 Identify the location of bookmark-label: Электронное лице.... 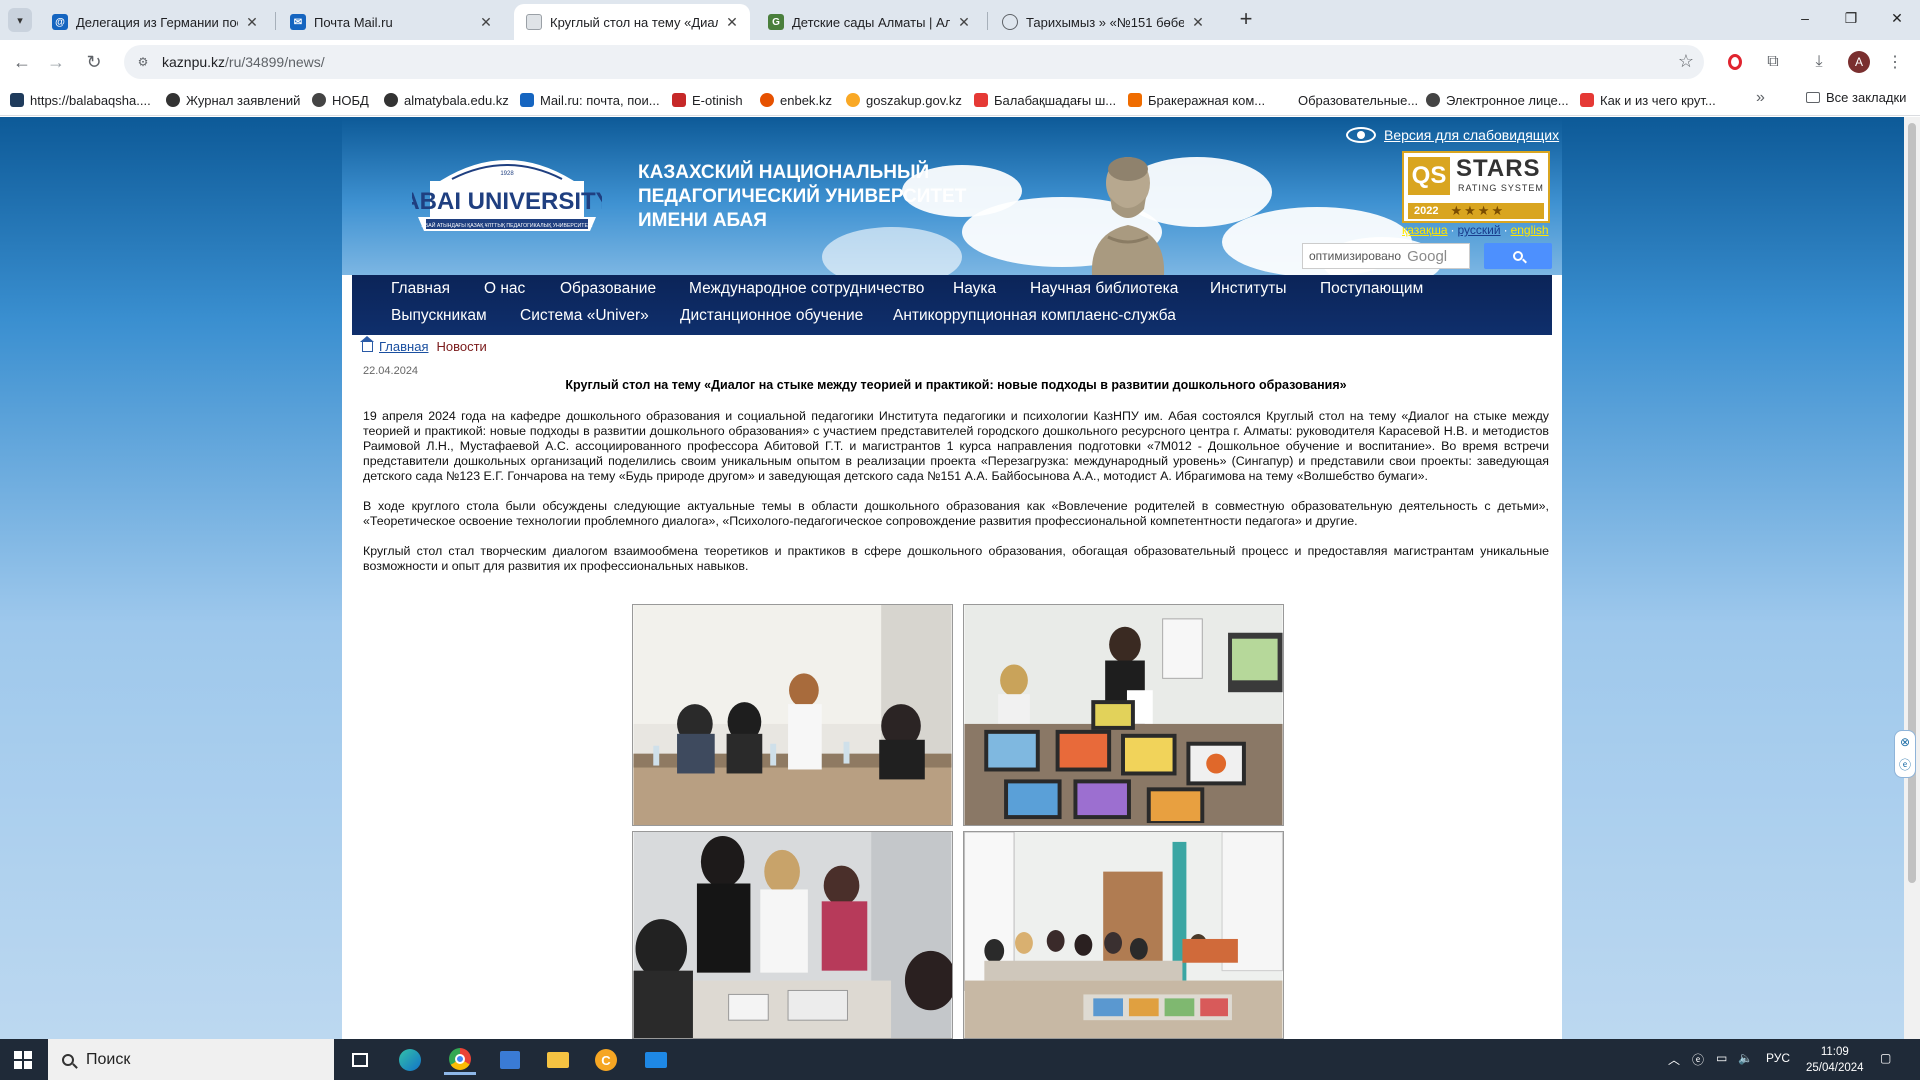
(1507, 100).